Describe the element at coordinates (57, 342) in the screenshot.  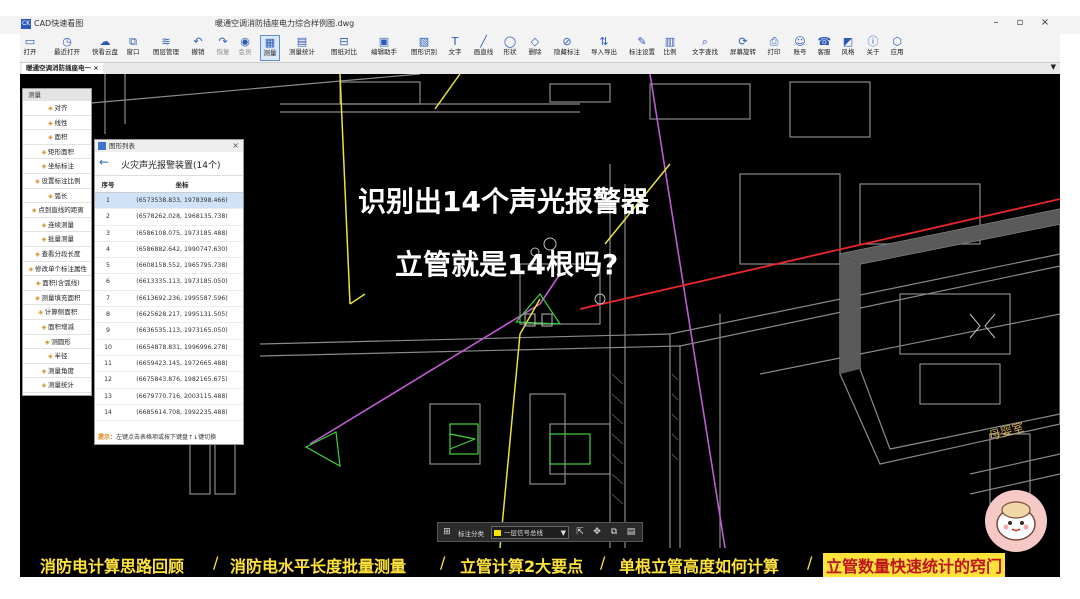
I see `measure-tool-item: ◈ 测圆形` at that location.